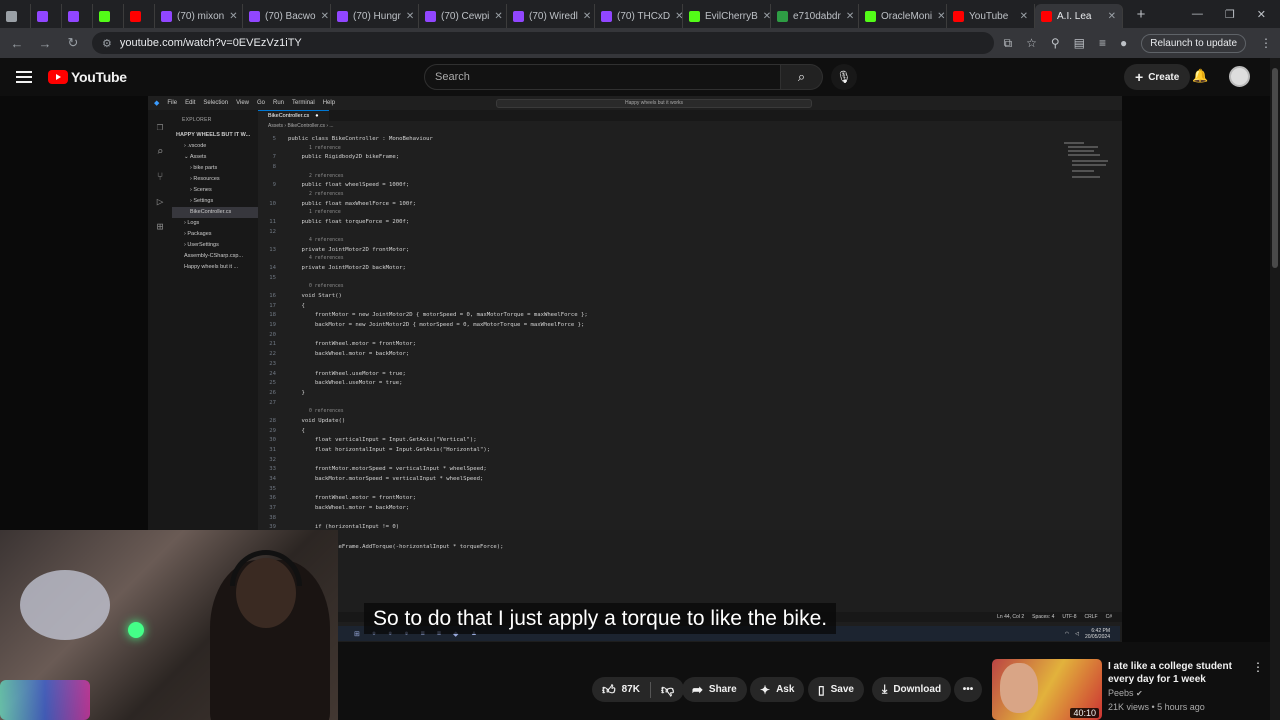 Image resolution: width=1280 pixels, height=720 pixels. Describe the element at coordinates (1197, 14) in the screenshot. I see `minimize-icon: —` at that location.